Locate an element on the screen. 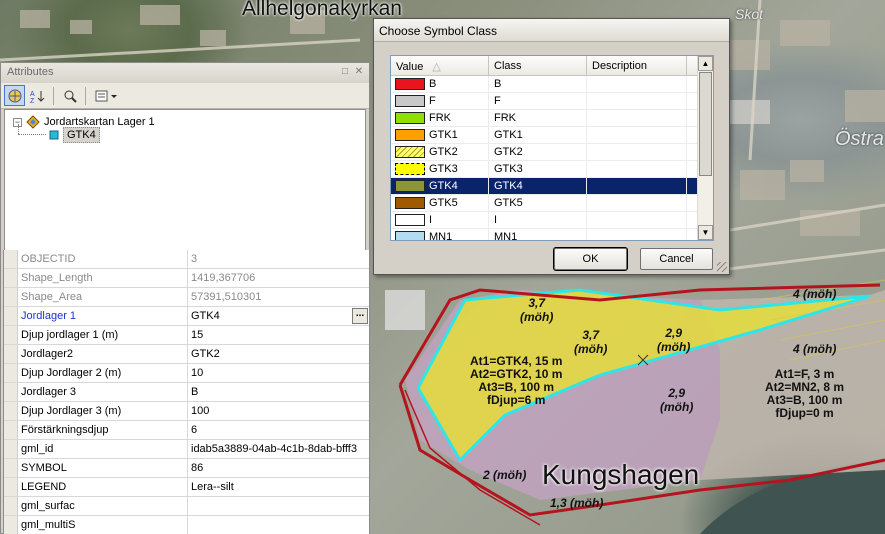  field-value: 6 is located at coordinates (278, 430).